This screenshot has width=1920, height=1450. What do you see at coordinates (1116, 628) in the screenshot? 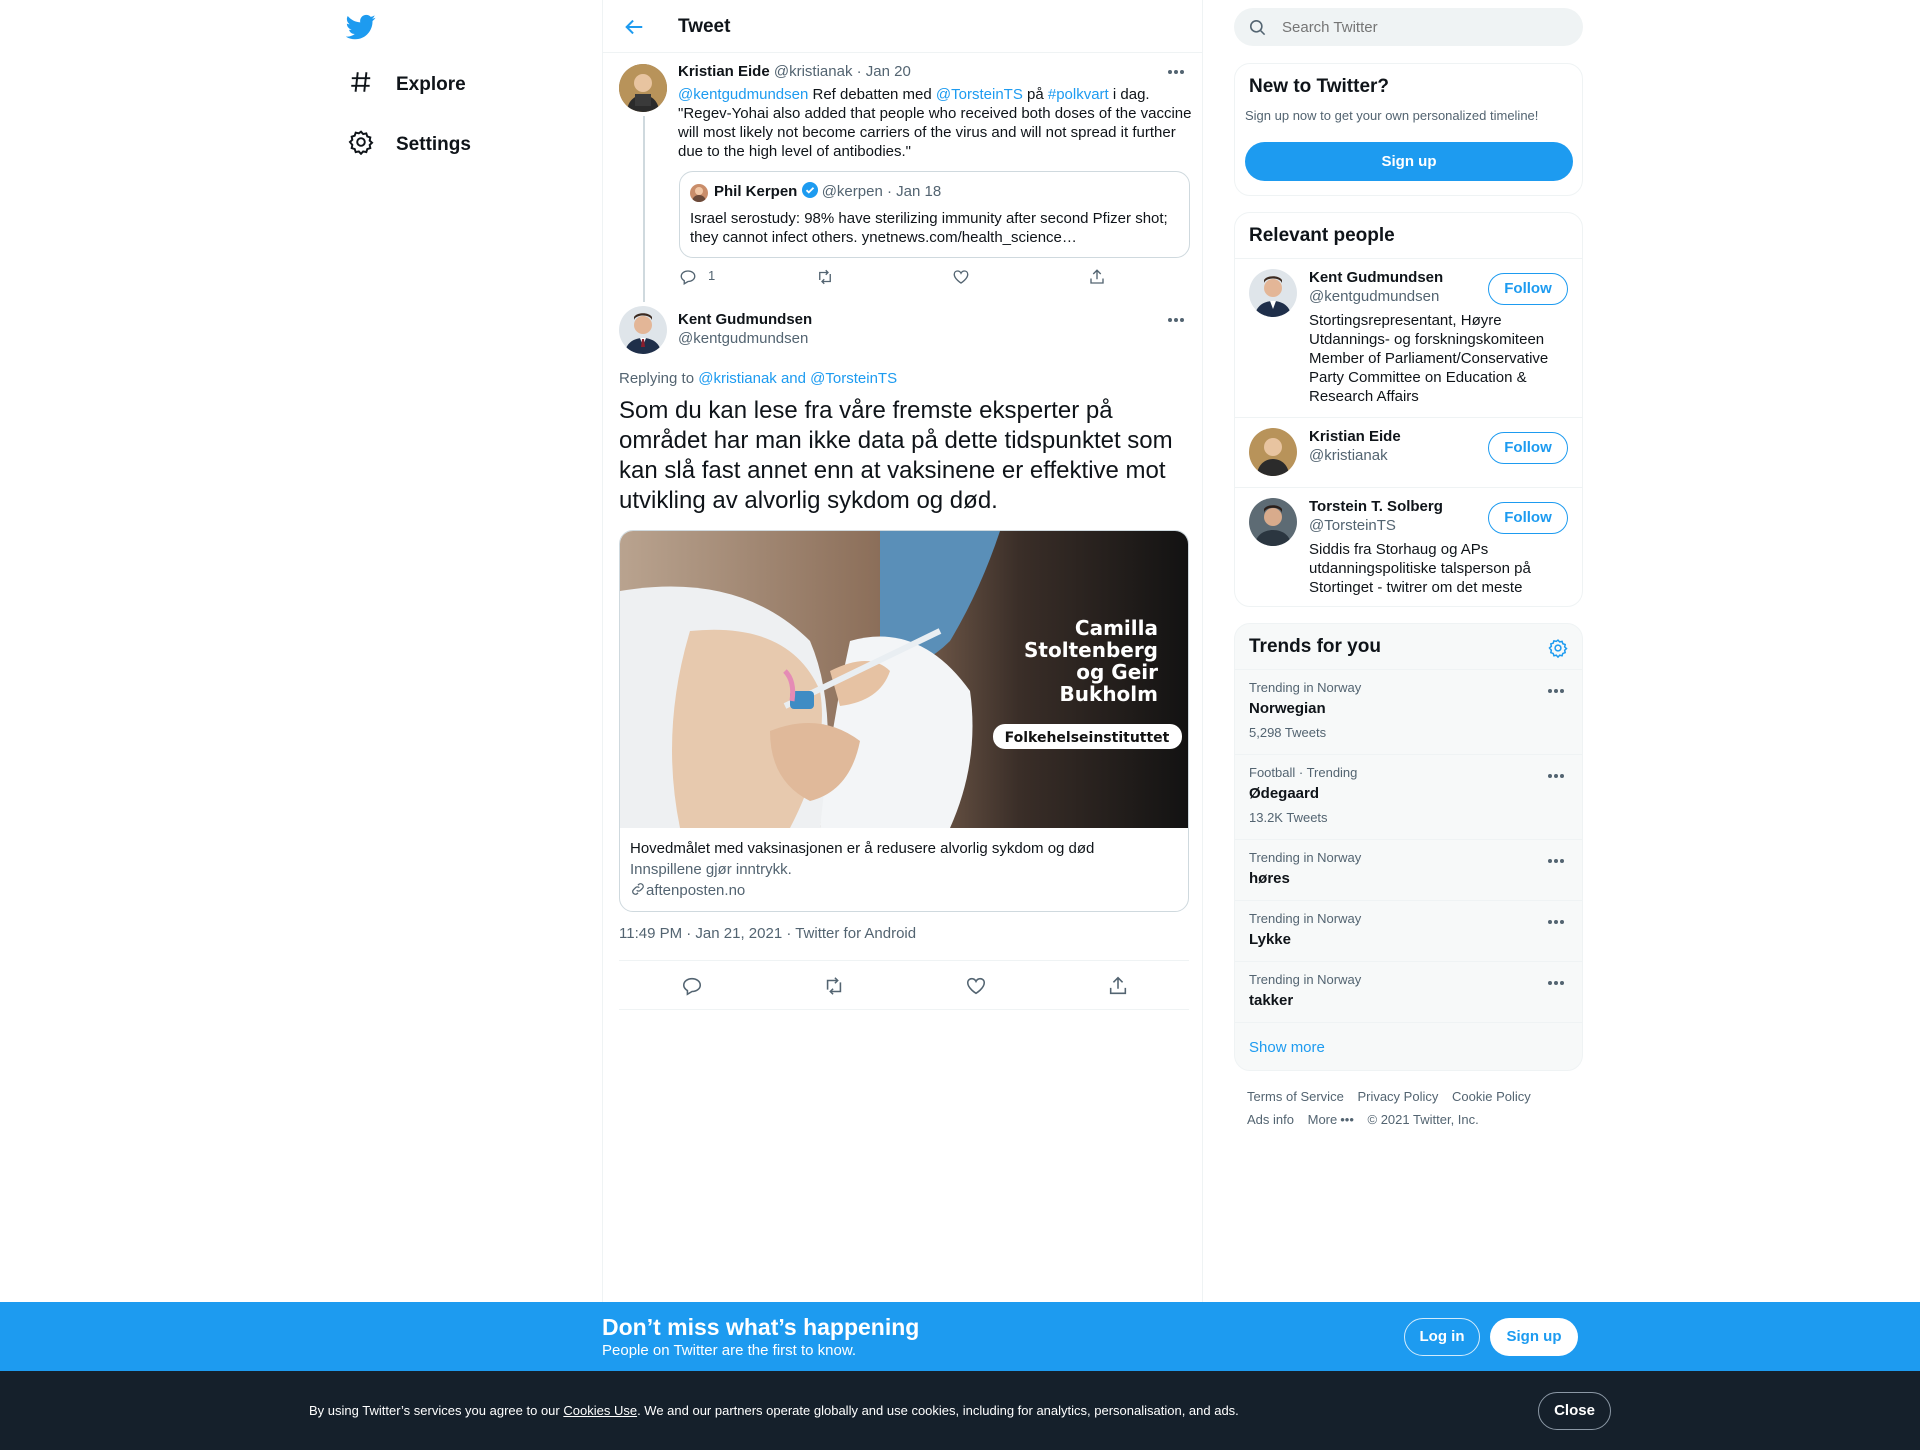
I see `card-overlay-line: Camilla` at bounding box center [1116, 628].